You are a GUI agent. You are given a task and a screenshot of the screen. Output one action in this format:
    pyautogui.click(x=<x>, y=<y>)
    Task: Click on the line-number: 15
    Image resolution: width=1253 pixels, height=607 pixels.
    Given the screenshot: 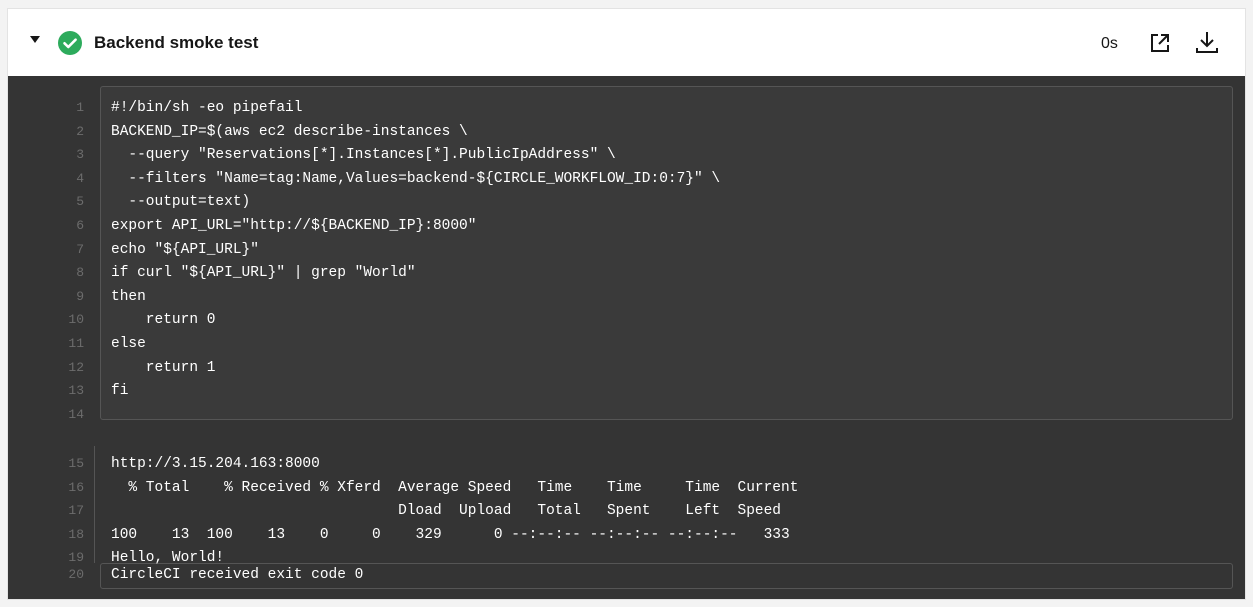 What is the action you would take?
    pyautogui.click(x=76, y=463)
    